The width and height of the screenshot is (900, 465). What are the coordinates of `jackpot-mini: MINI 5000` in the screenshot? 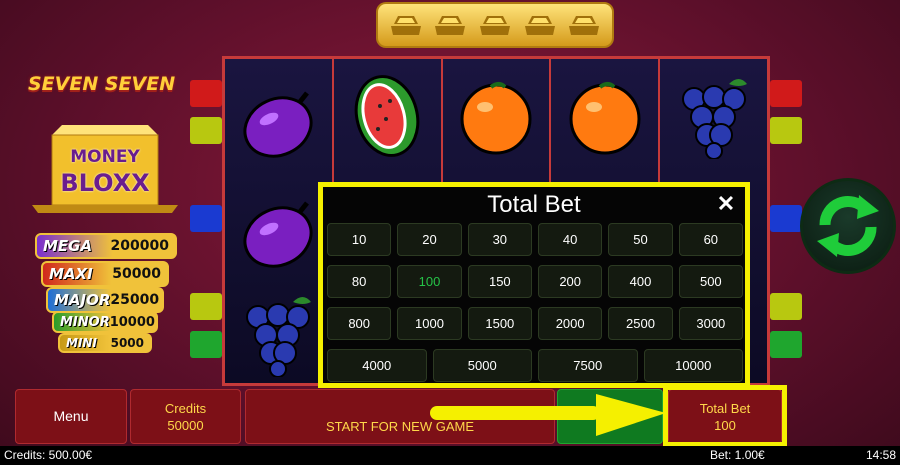 It's located at (105, 343).